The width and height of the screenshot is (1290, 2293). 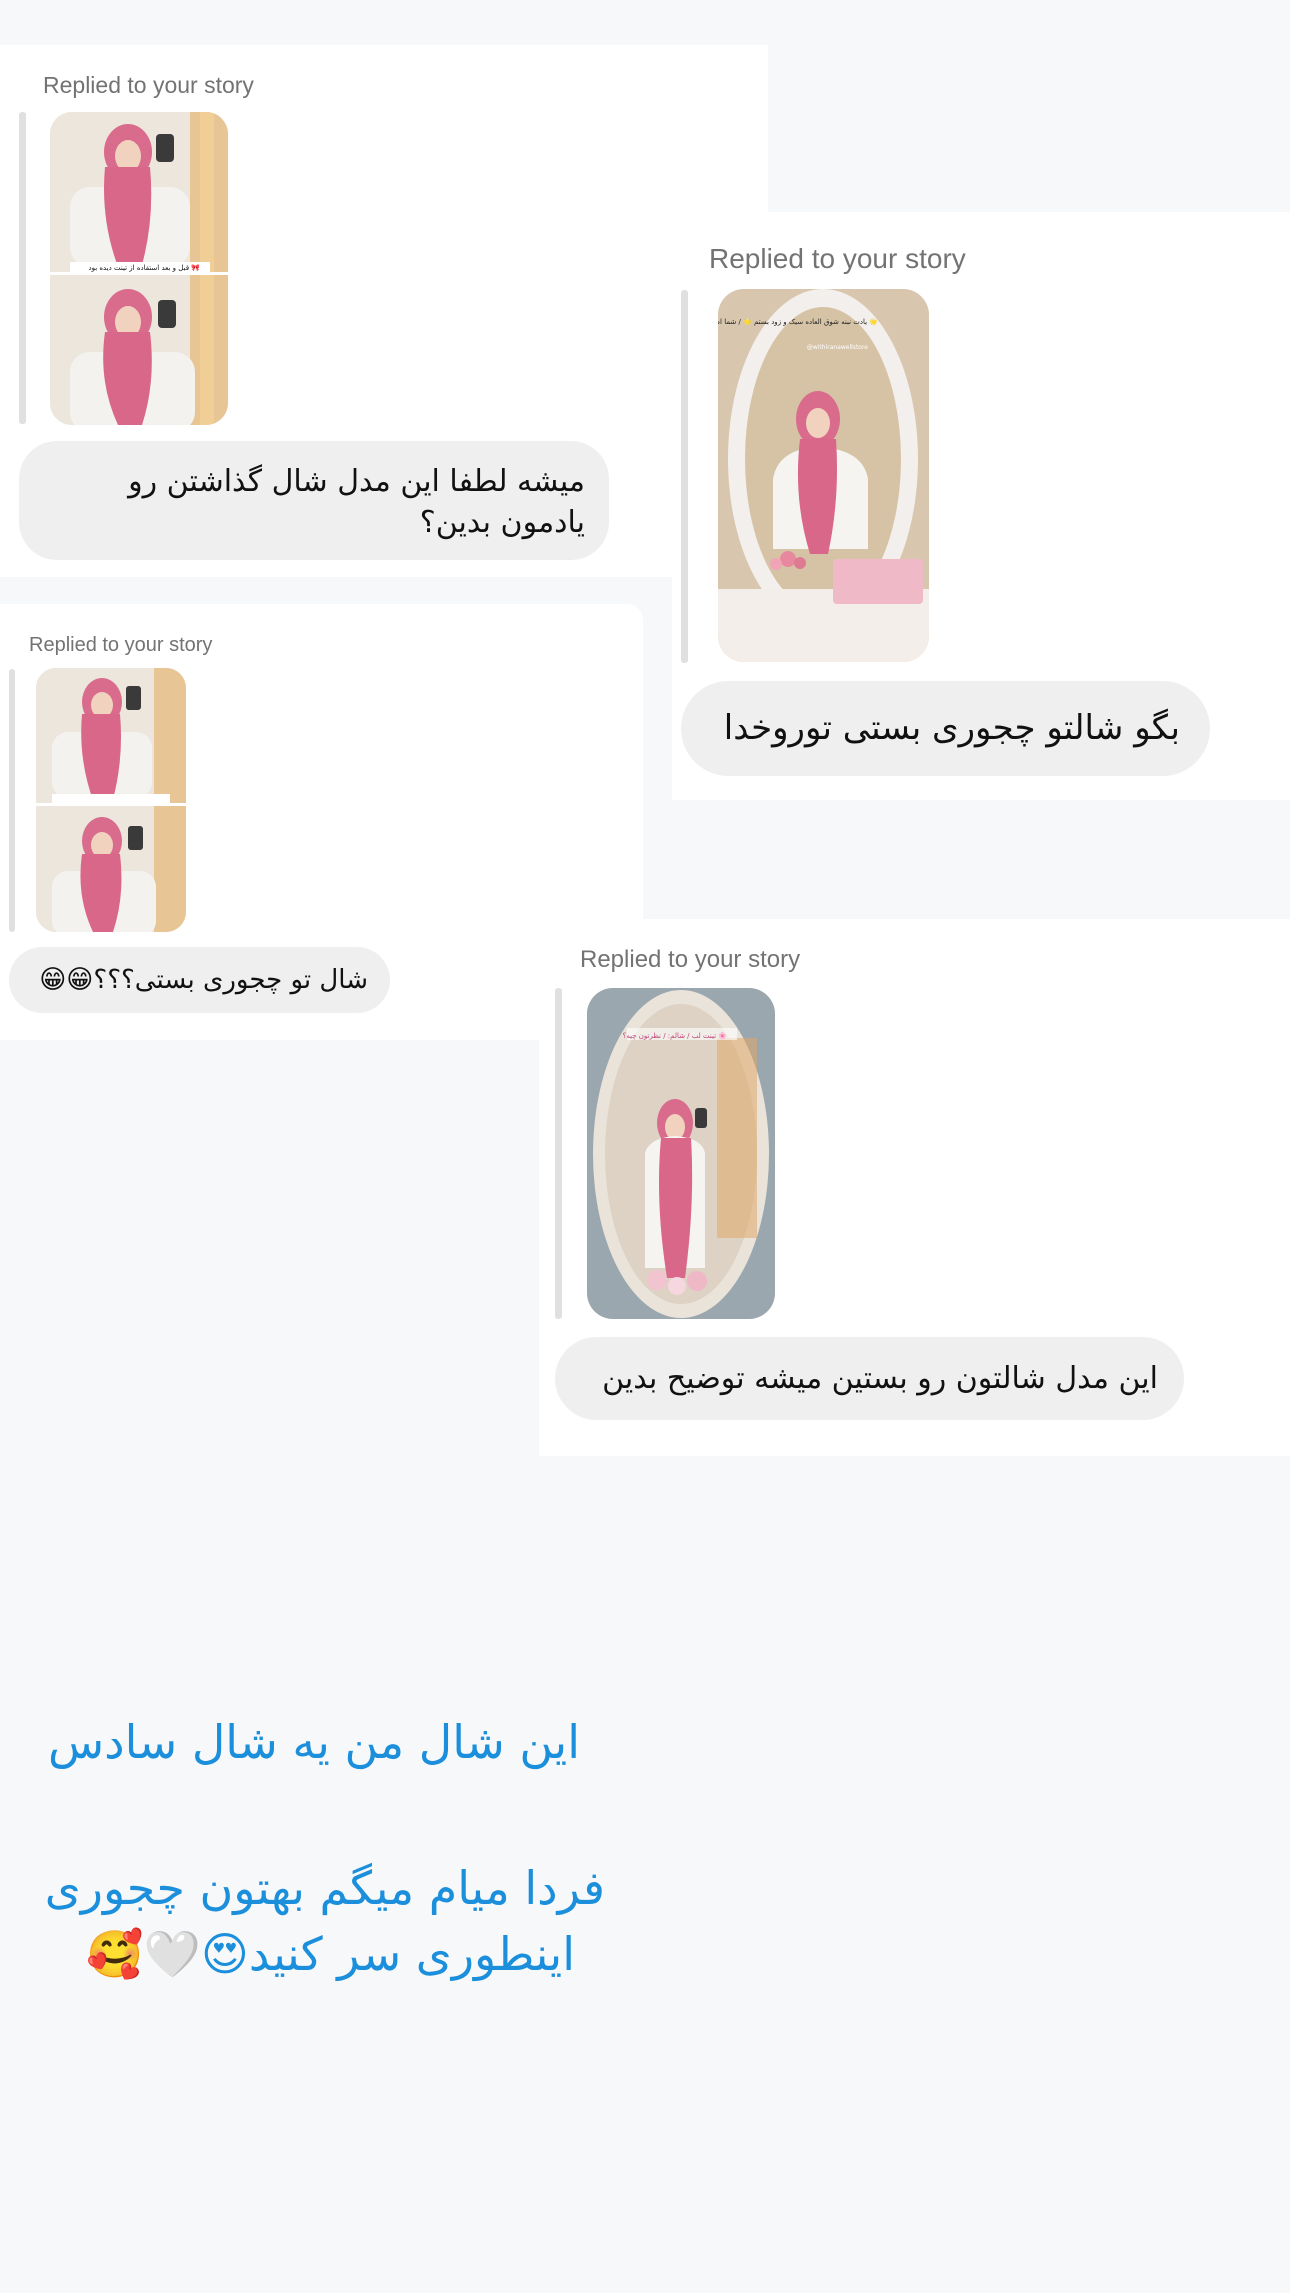 What do you see at coordinates (314, 1742) in the screenshot?
I see `story-caption-line-1: این شال من یه شال سادس` at bounding box center [314, 1742].